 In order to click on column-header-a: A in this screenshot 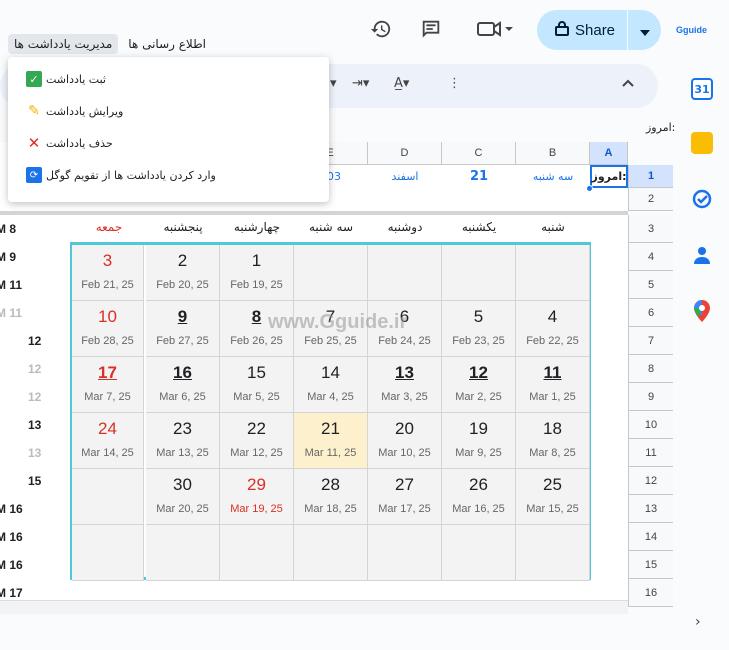, I will do `click(609, 153)`.